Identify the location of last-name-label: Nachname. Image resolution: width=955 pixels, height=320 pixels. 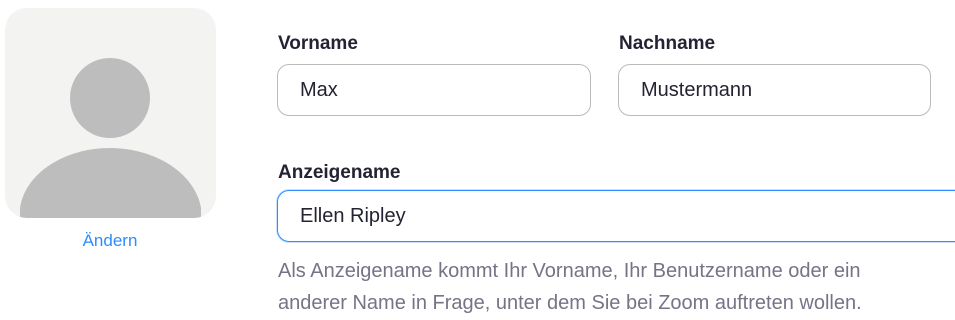
(667, 43).